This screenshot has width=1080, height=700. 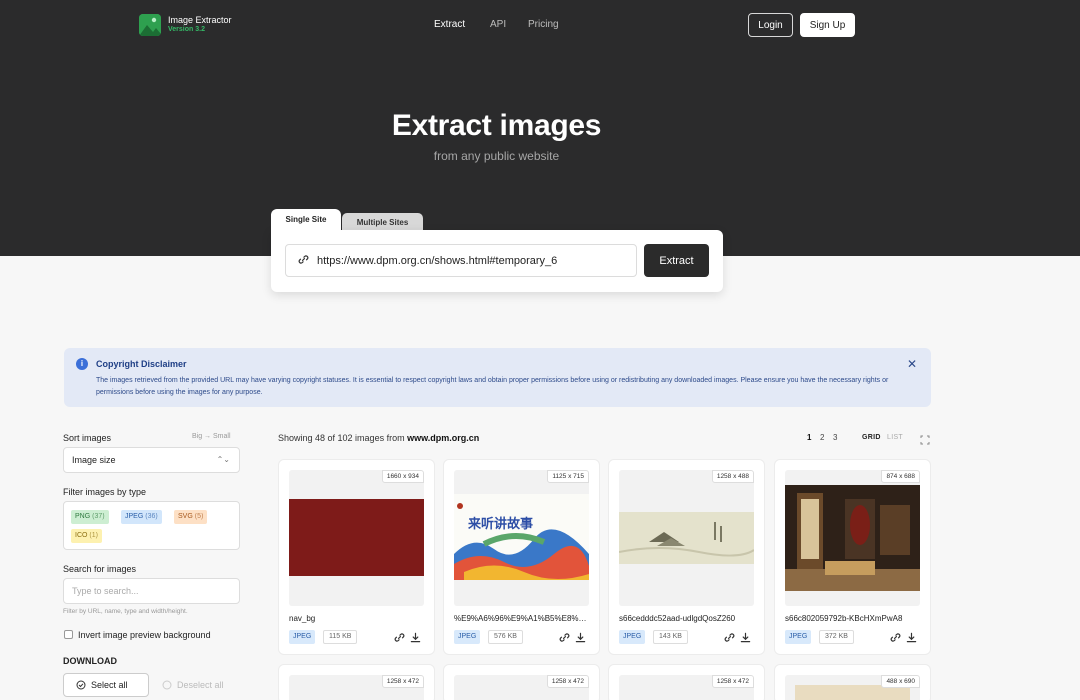 I want to click on nav-extract: Extract, so click(x=449, y=24).